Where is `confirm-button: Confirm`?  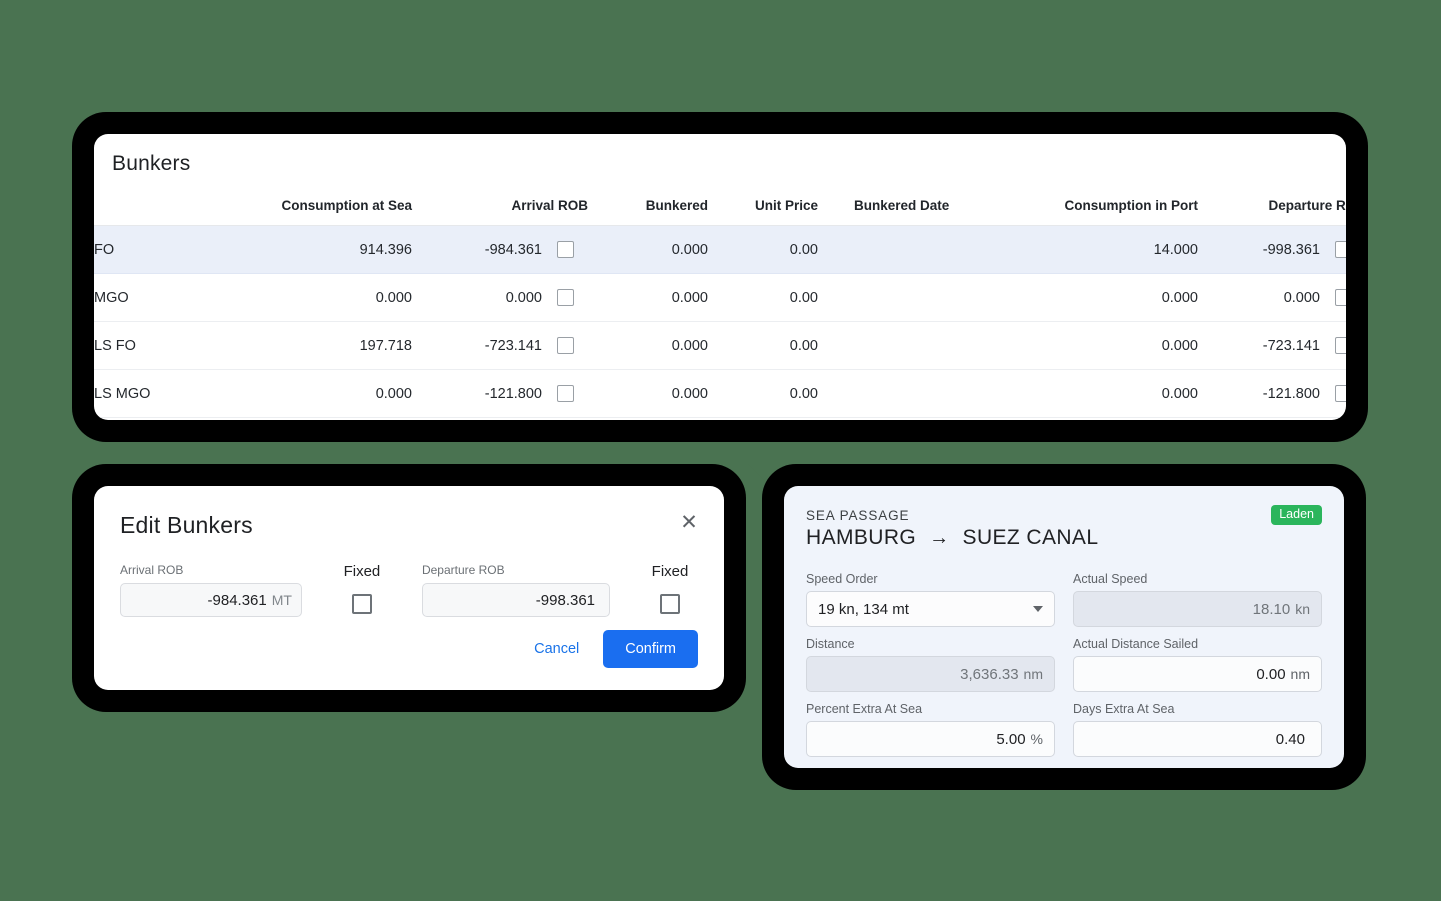 confirm-button: Confirm is located at coordinates (650, 649).